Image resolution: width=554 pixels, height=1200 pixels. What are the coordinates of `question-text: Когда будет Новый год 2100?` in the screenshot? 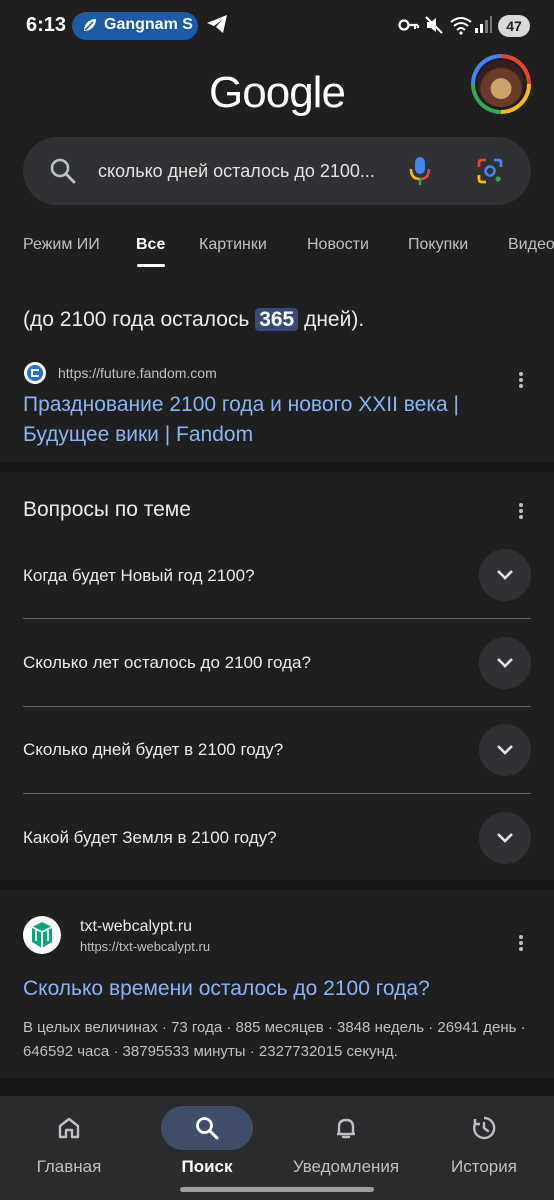 It's located at (139, 575).